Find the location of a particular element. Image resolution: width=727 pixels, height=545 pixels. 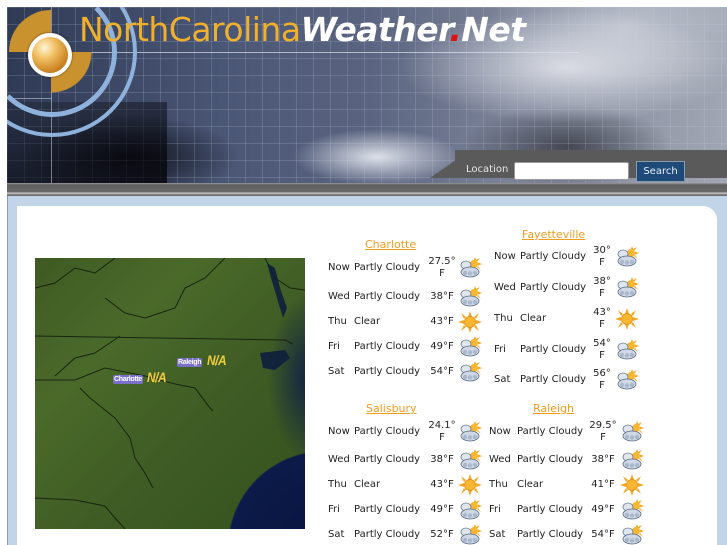

site-title-net: Net is located at coordinates (493, 29).